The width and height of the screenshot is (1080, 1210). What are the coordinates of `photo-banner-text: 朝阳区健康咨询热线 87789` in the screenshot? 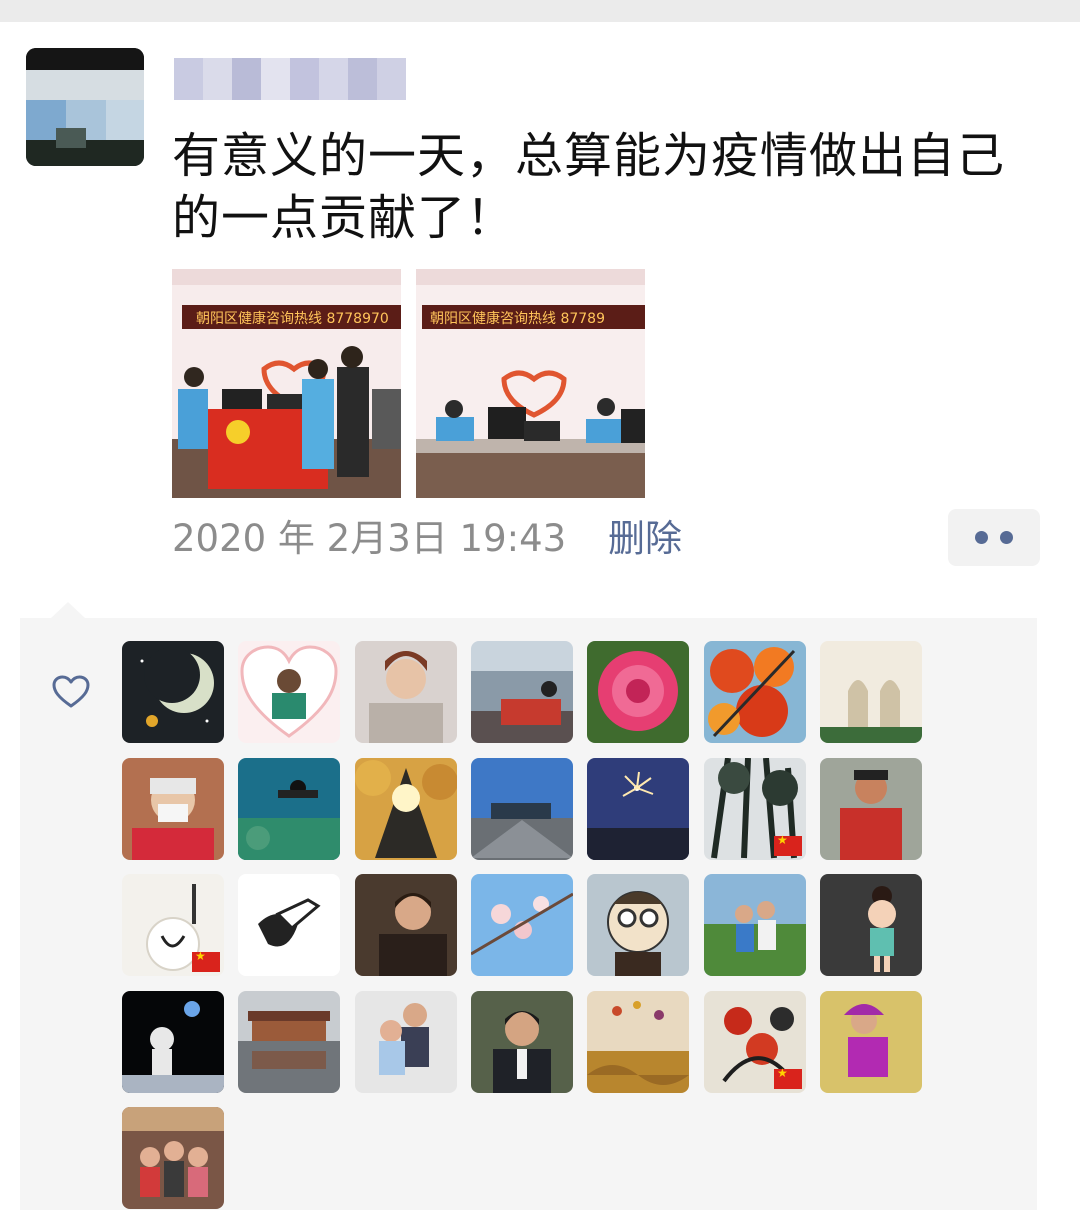 It's located at (517, 318).